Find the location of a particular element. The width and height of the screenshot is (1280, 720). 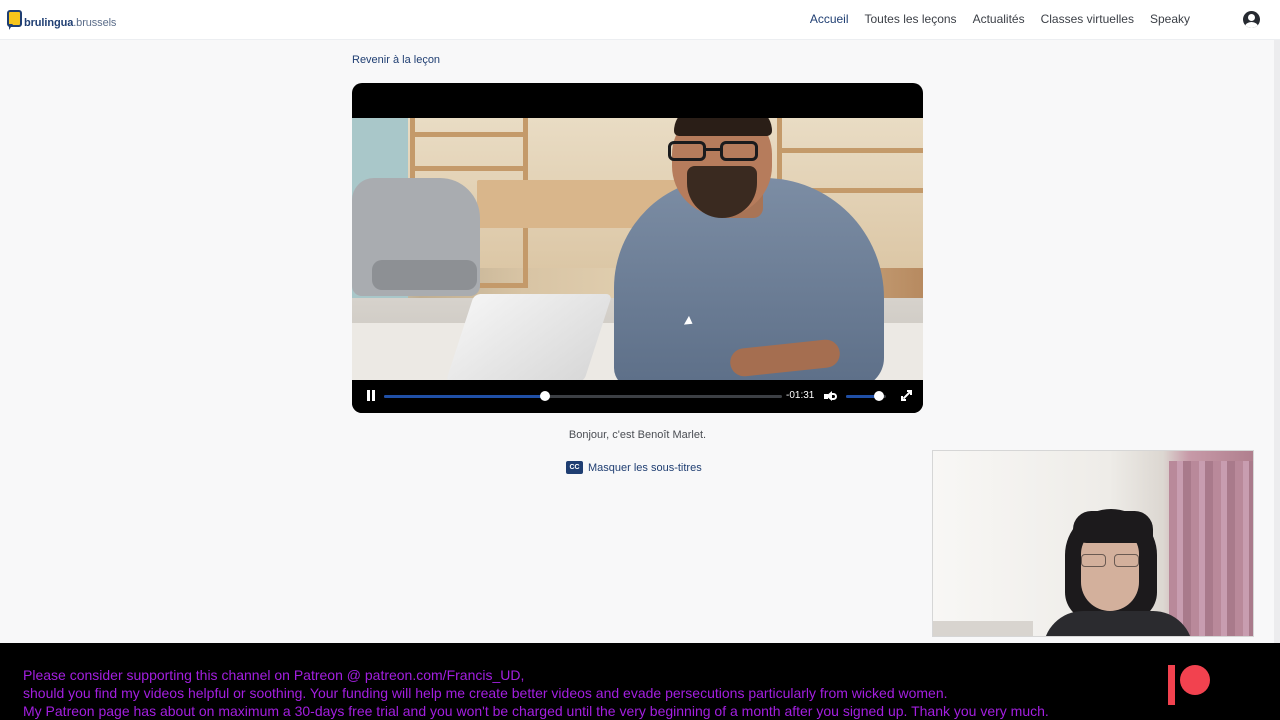

back-to-lesson-link: Revenir à la leçon is located at coordinates (396, 60).